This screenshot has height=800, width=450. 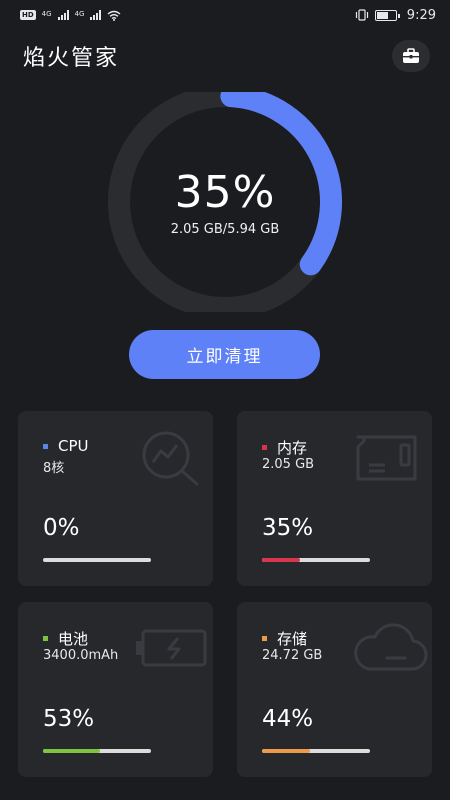 I want to click on storage-dot, so click(x=264, y=638).